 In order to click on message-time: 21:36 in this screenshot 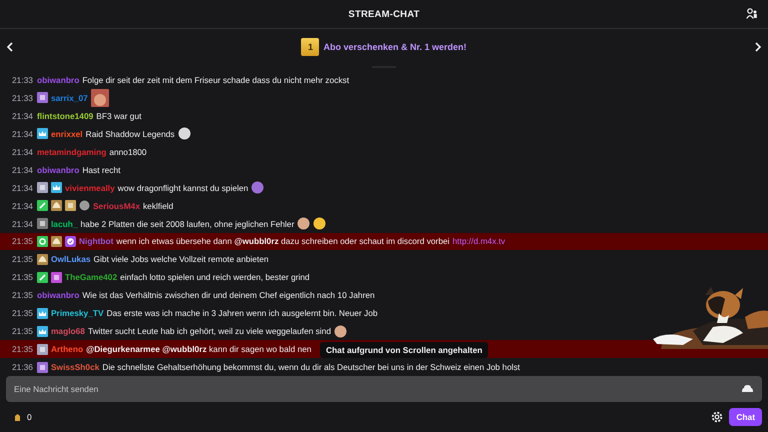, I will do `click(22, 367)`.